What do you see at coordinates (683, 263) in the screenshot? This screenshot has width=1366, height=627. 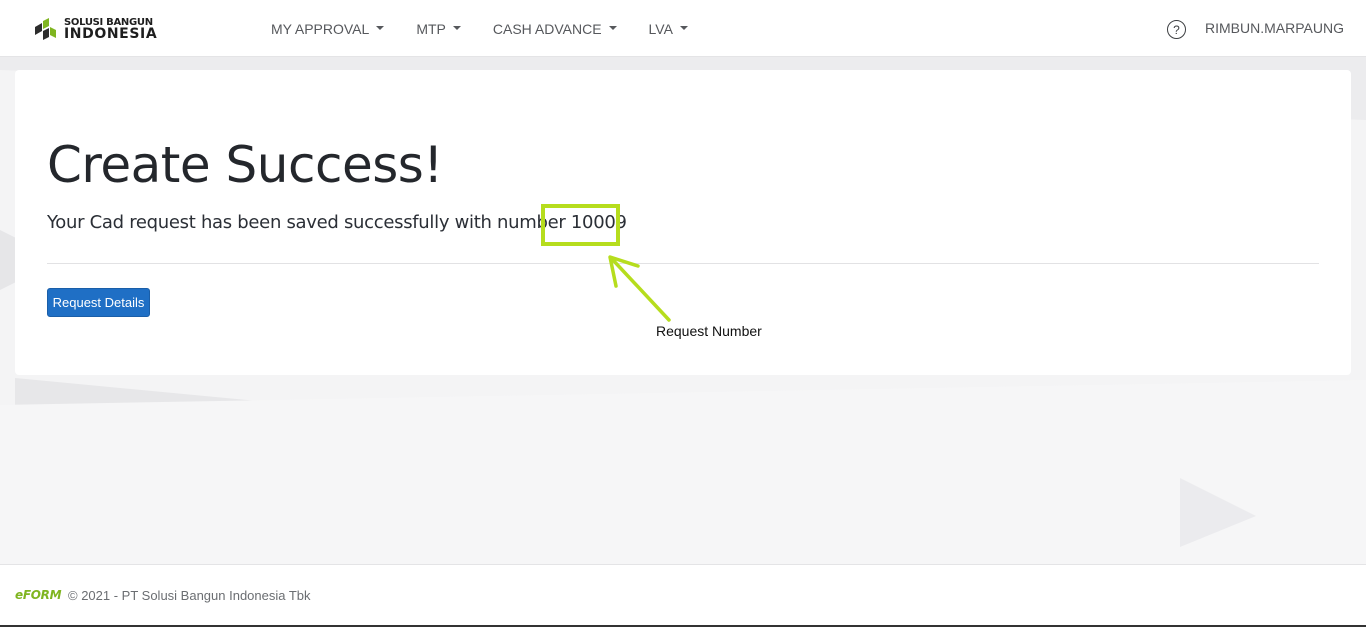 I see `divider` at bounding box center [683, 263].